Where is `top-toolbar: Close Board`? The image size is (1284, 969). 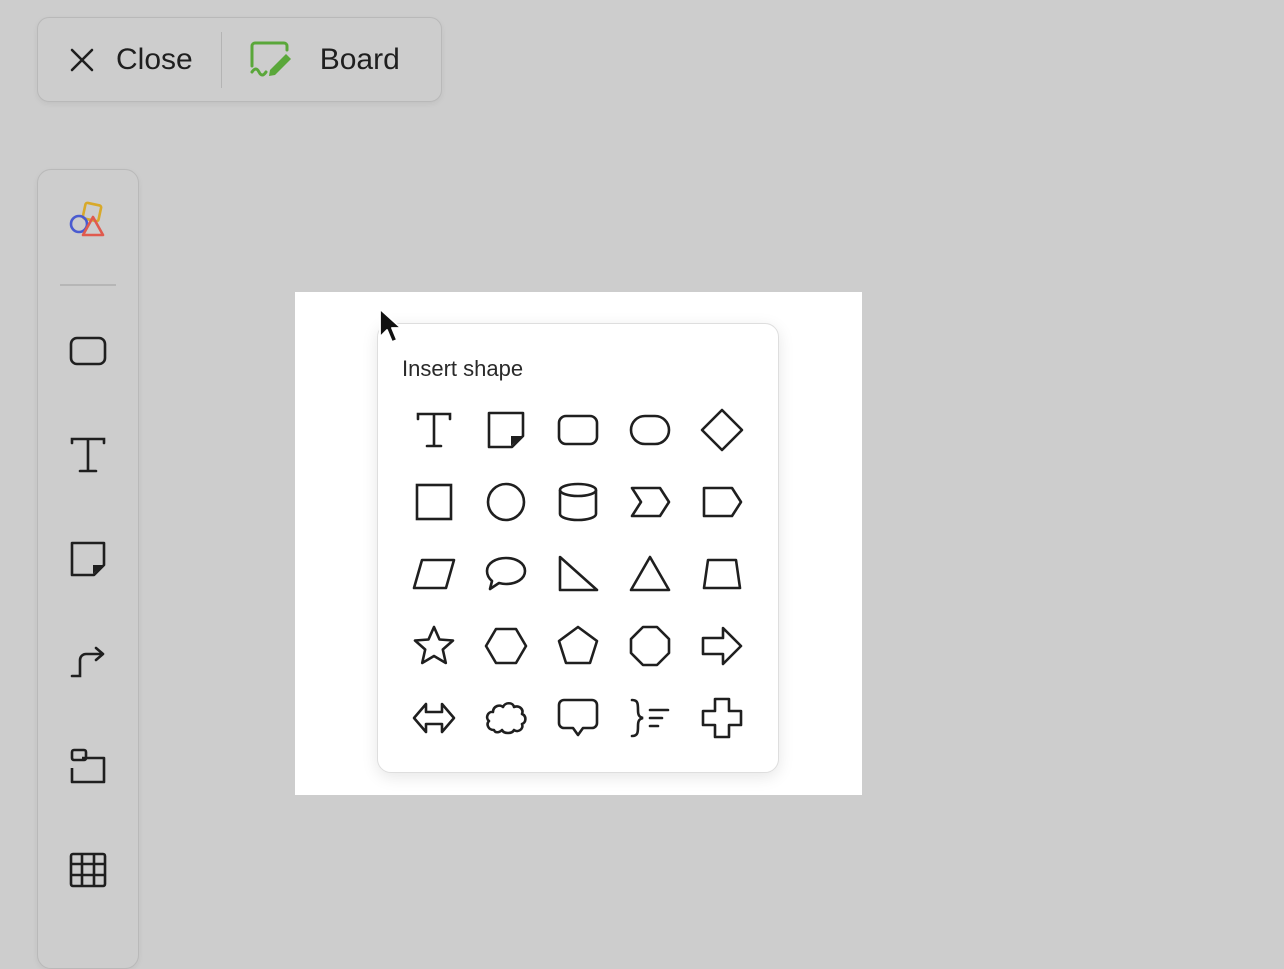 top-toolbar: Close Board is located at coordinates (239, 59).